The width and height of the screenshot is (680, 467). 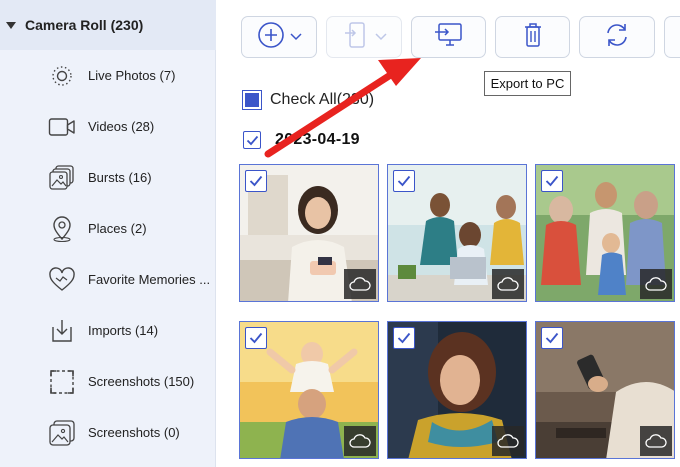 I want to click on check-all-row: Check All(230), so click(x=308, y=100).